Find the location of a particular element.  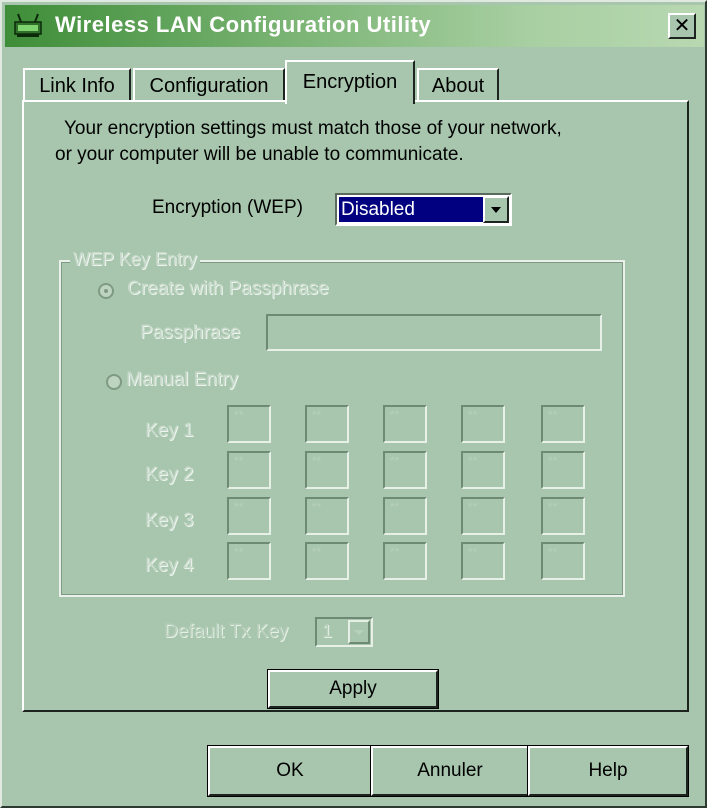

manual-entry-label: Manual Entry is located at coordinates (182, 379).